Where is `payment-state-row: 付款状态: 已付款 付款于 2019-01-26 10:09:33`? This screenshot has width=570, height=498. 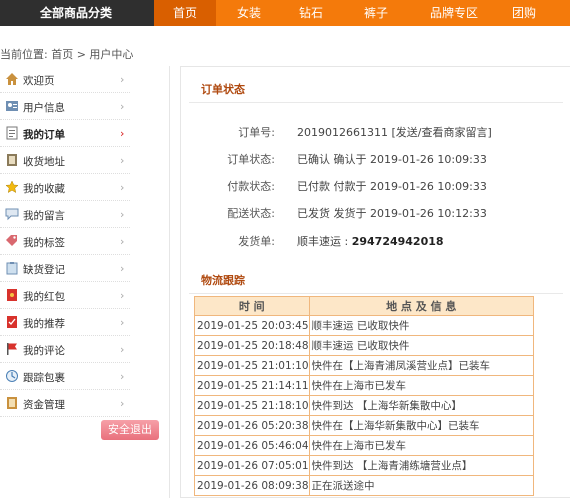 payment-state-row: 付款状态: 已付款 付款于 2019-01-26 10:09:33 is located at coordinates (375, 186).